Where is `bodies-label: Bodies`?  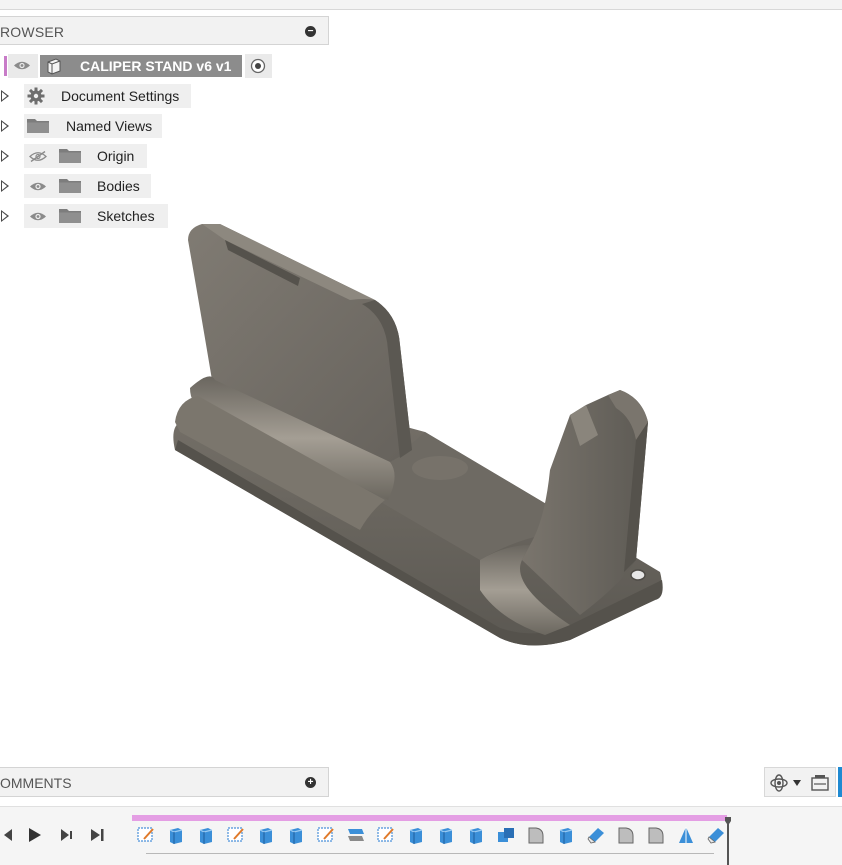 bodies-label: Bodies is located at coordinates (118, 186).